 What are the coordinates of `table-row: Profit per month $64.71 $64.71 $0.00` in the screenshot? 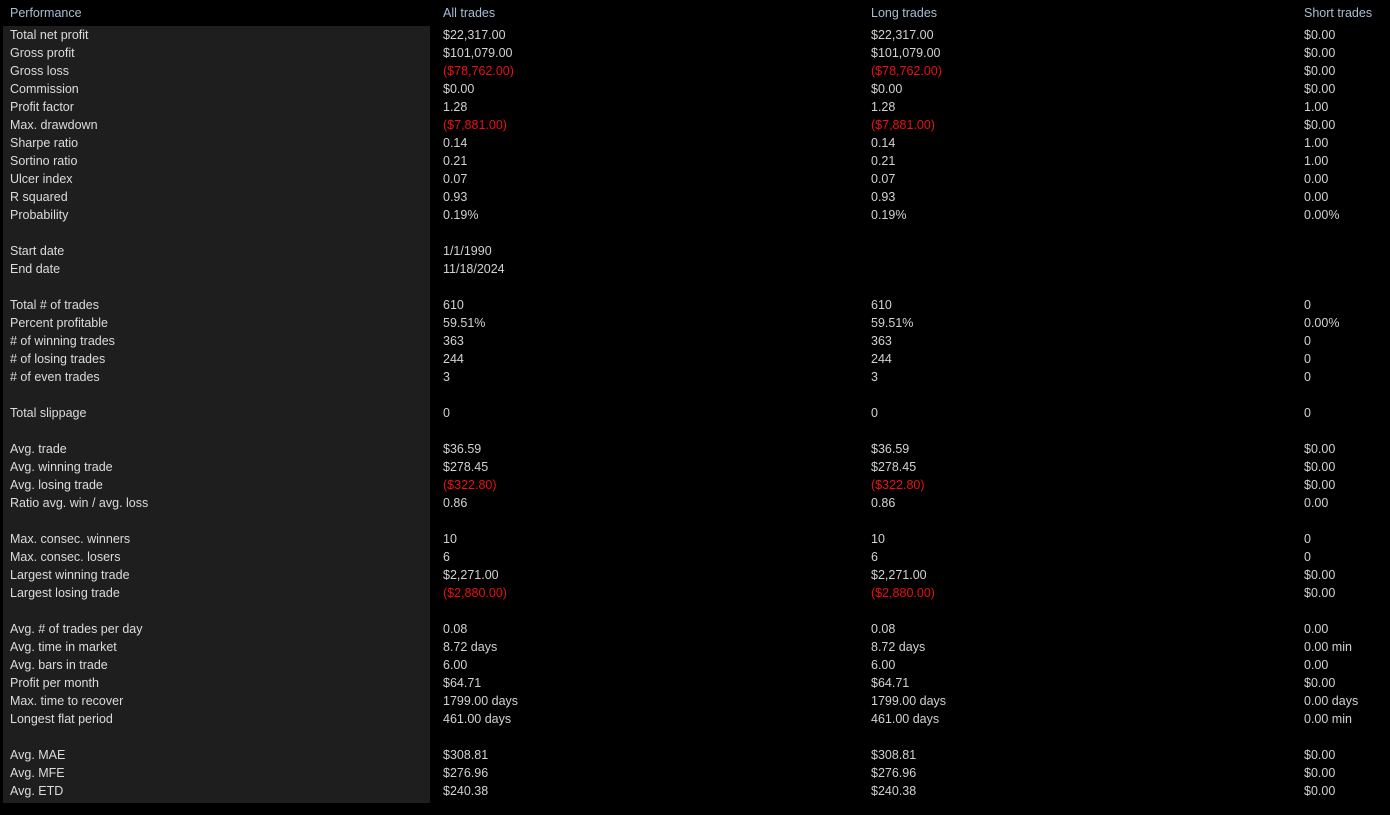 It's located at (695, 683).